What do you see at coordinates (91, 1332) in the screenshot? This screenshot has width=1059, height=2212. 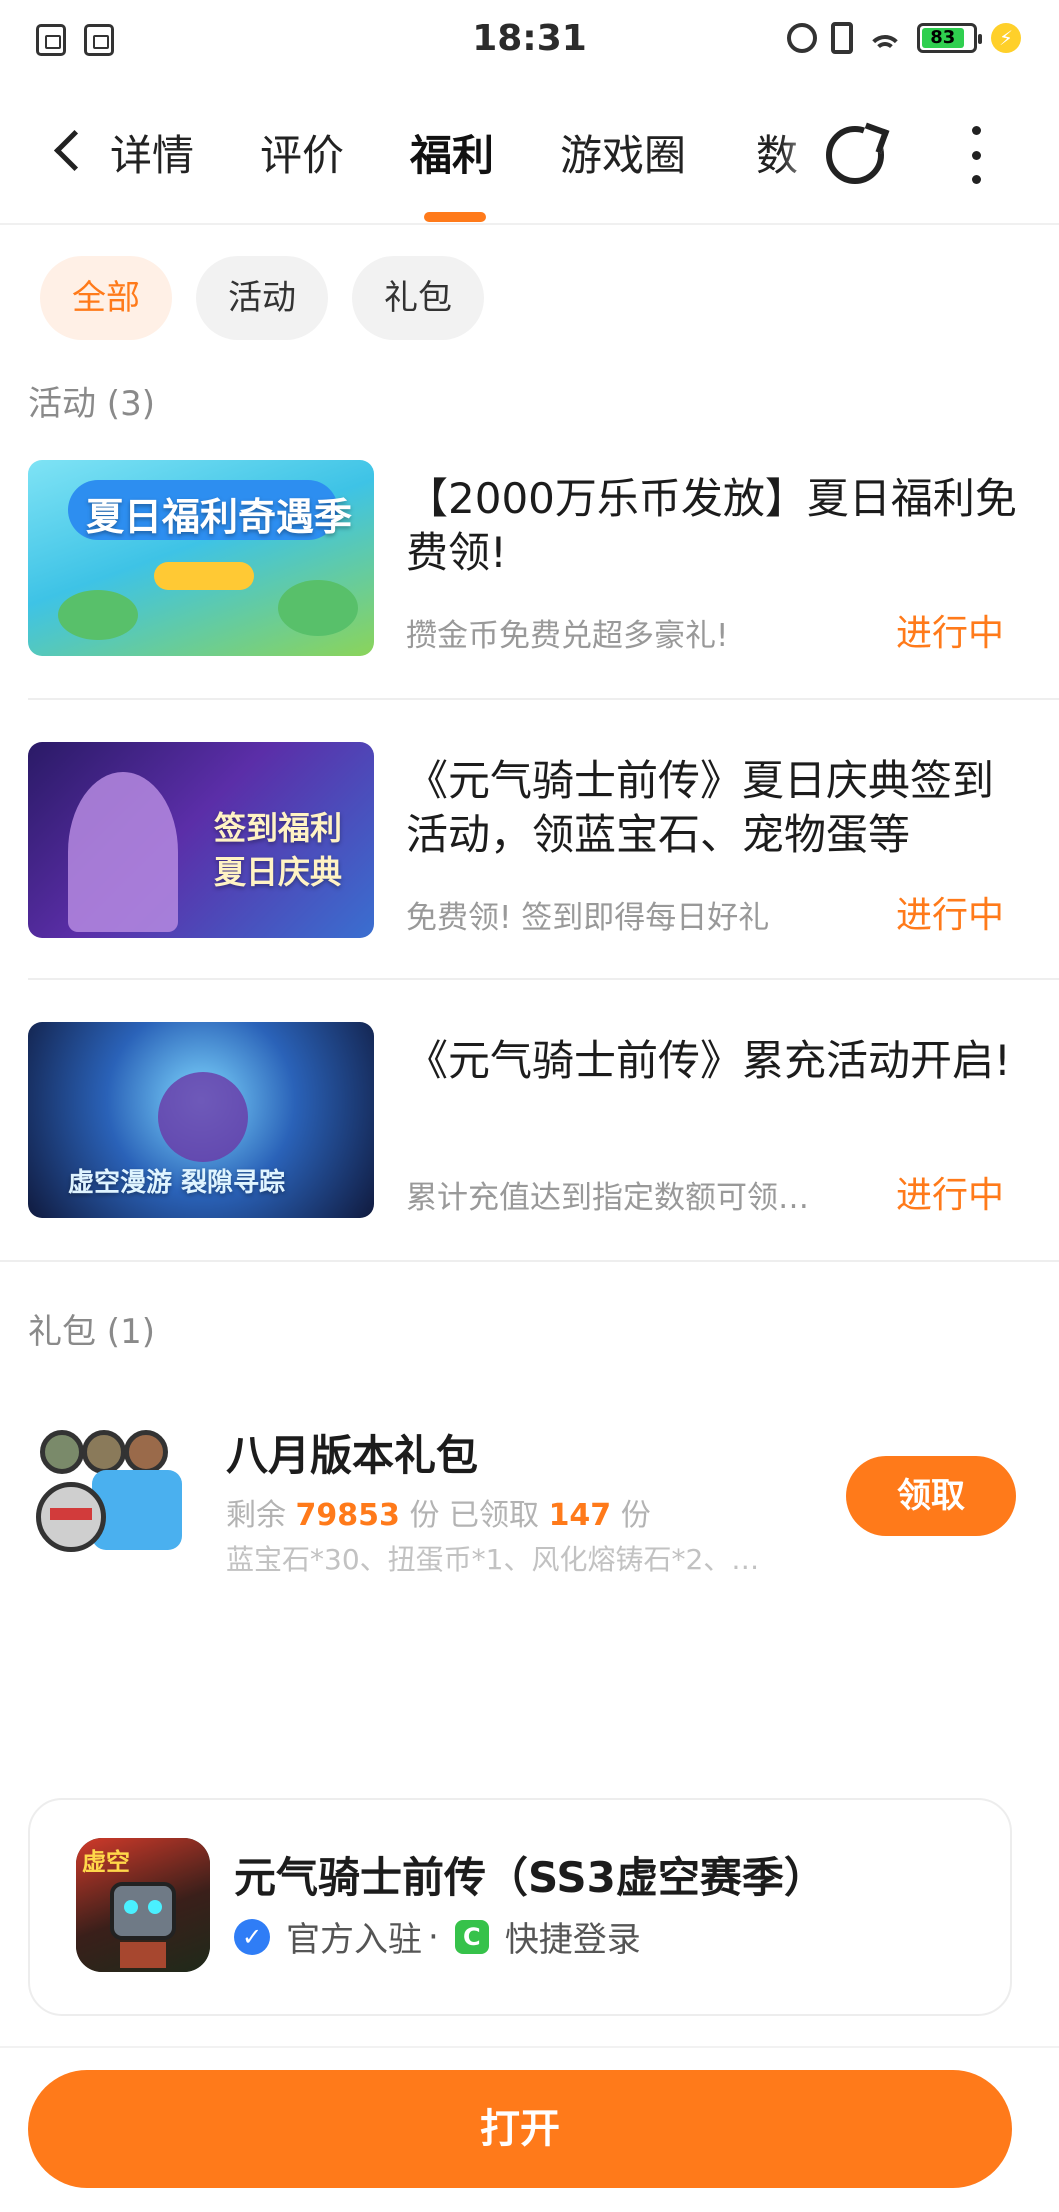 I see `gifts-section-title: 礼包 (1)` at bounding box center [91, 1332].